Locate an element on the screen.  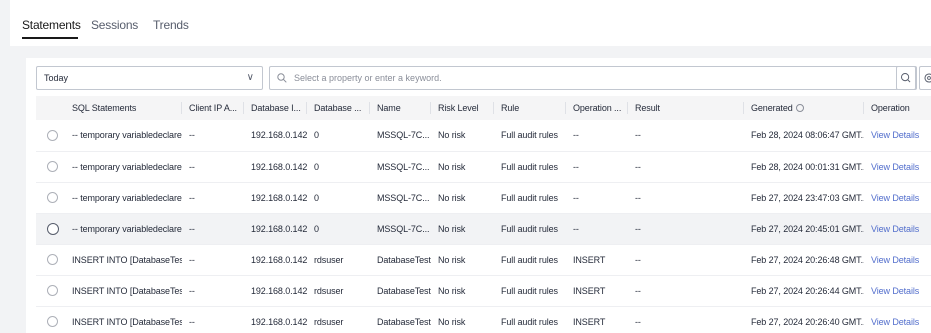
column-header: SQL Statements is located at coordinates (123, 108).